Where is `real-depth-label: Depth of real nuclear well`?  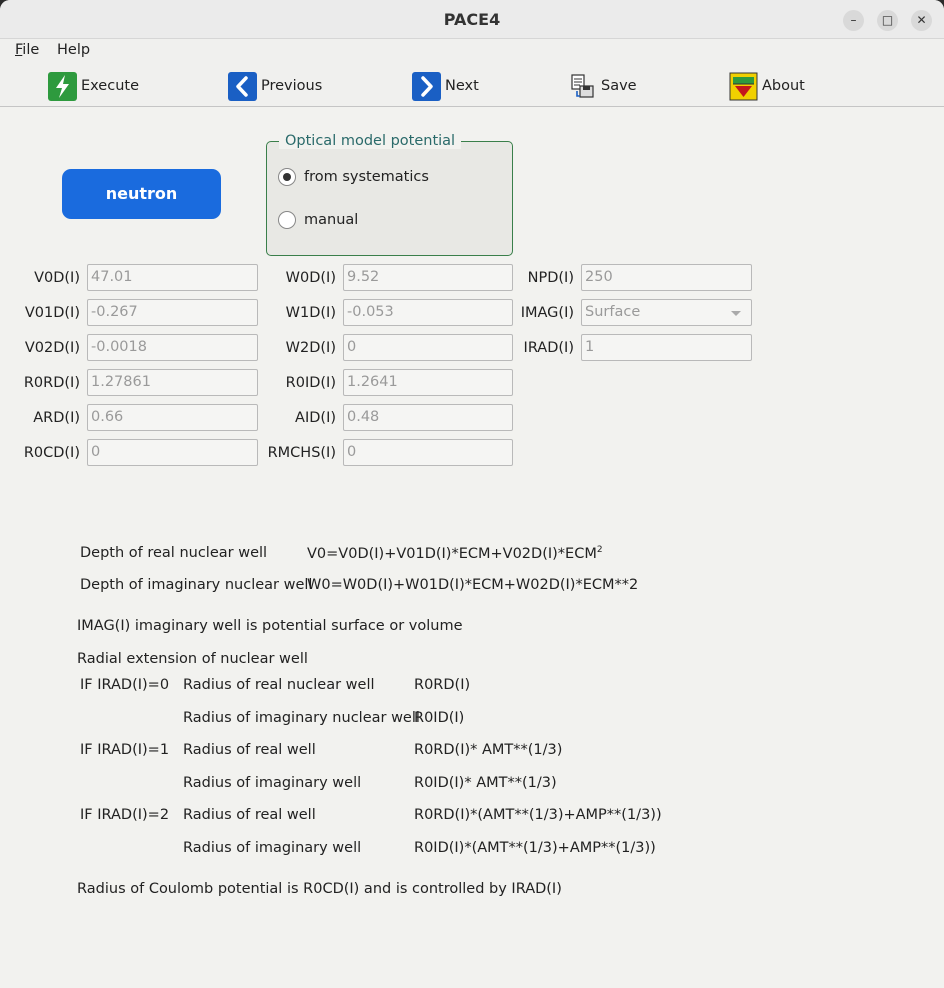 real-depth-label: Depth of real nuclear well is located at coordinates (174, 553).